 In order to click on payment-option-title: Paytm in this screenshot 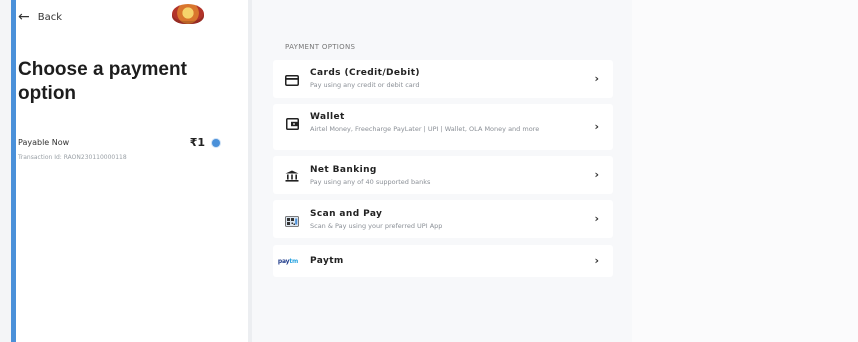, I will do `click(327, 261)`.